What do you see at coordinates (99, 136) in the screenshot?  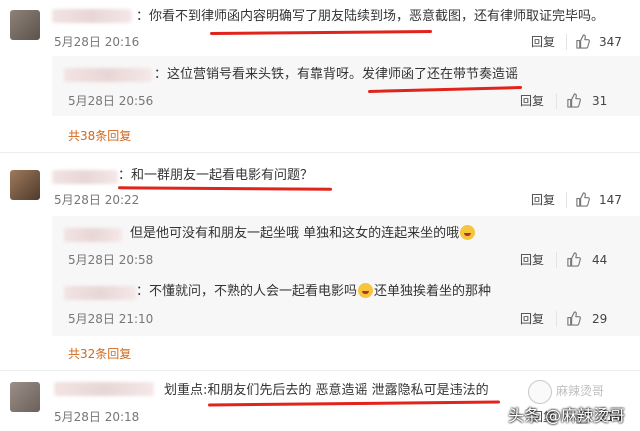 I see `more-replies-link: 共38条回复` at bounding box center [99, 136].